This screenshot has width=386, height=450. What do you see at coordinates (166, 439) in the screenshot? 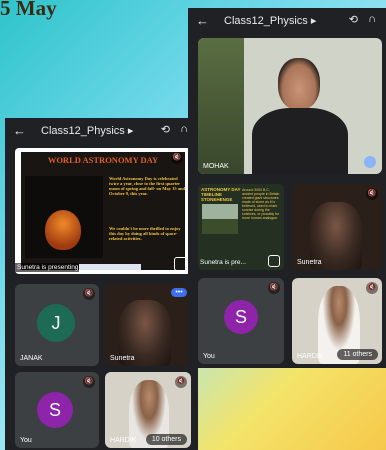
I see `others-count-badge: 10 others` at bounding box center [166, 439].